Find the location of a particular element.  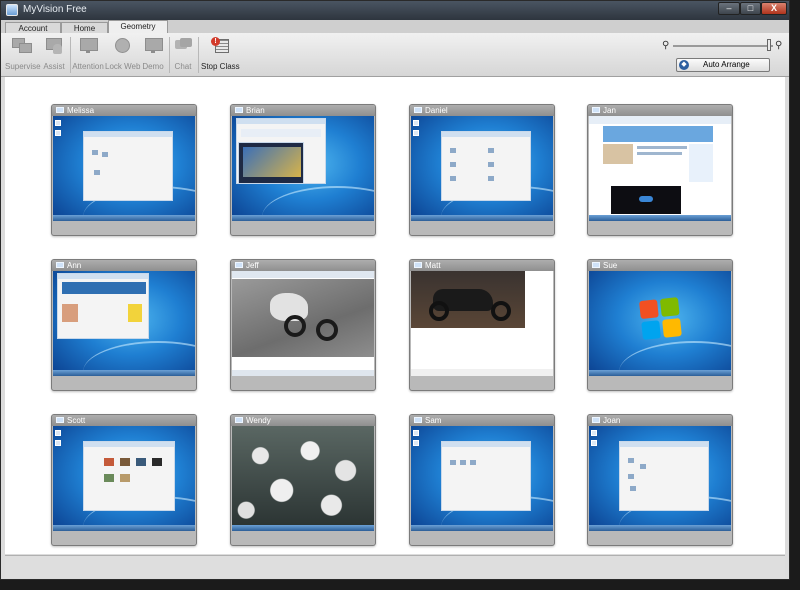

minimize-button: – is located at coordinates (729, 8).